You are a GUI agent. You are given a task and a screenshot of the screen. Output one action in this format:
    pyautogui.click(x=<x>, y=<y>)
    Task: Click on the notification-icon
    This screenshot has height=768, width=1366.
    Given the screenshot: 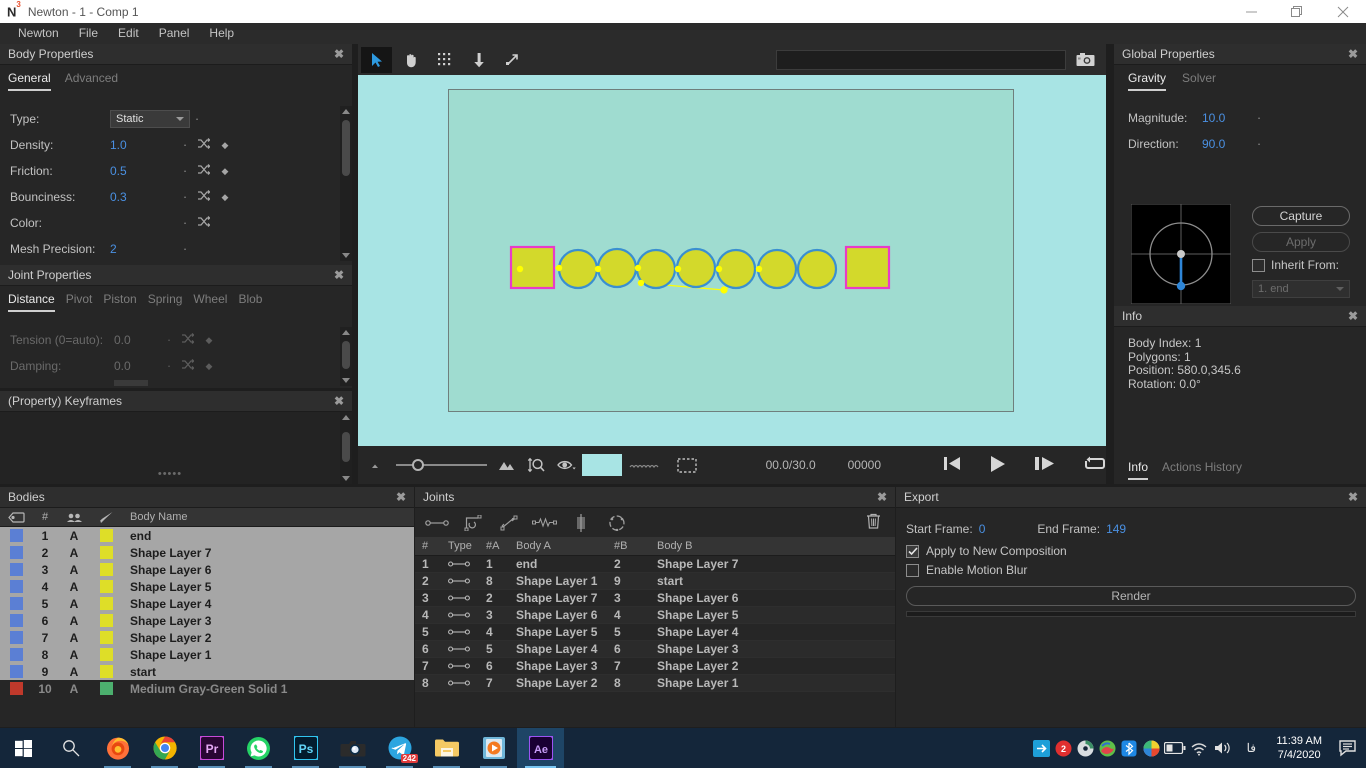 What is the action you would take?
    pyautogui.click(x=1349, y=748)
    